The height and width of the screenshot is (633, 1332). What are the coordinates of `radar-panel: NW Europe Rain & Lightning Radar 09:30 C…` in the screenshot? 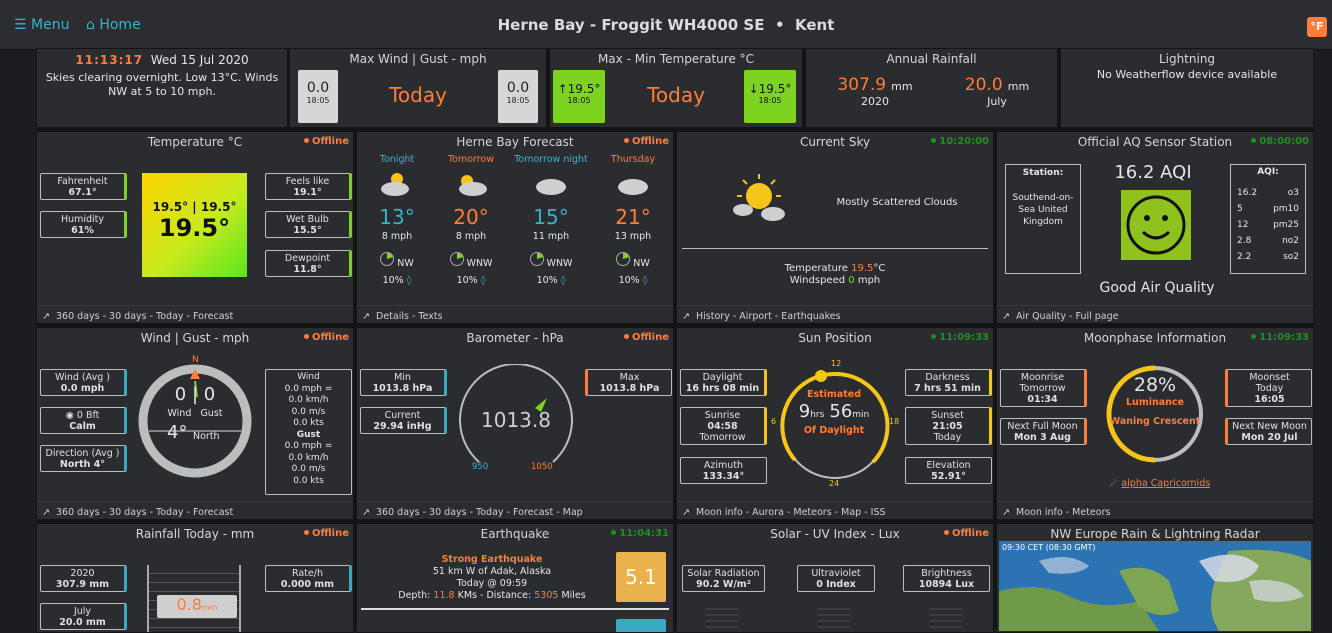 It's located at (1155, 578).